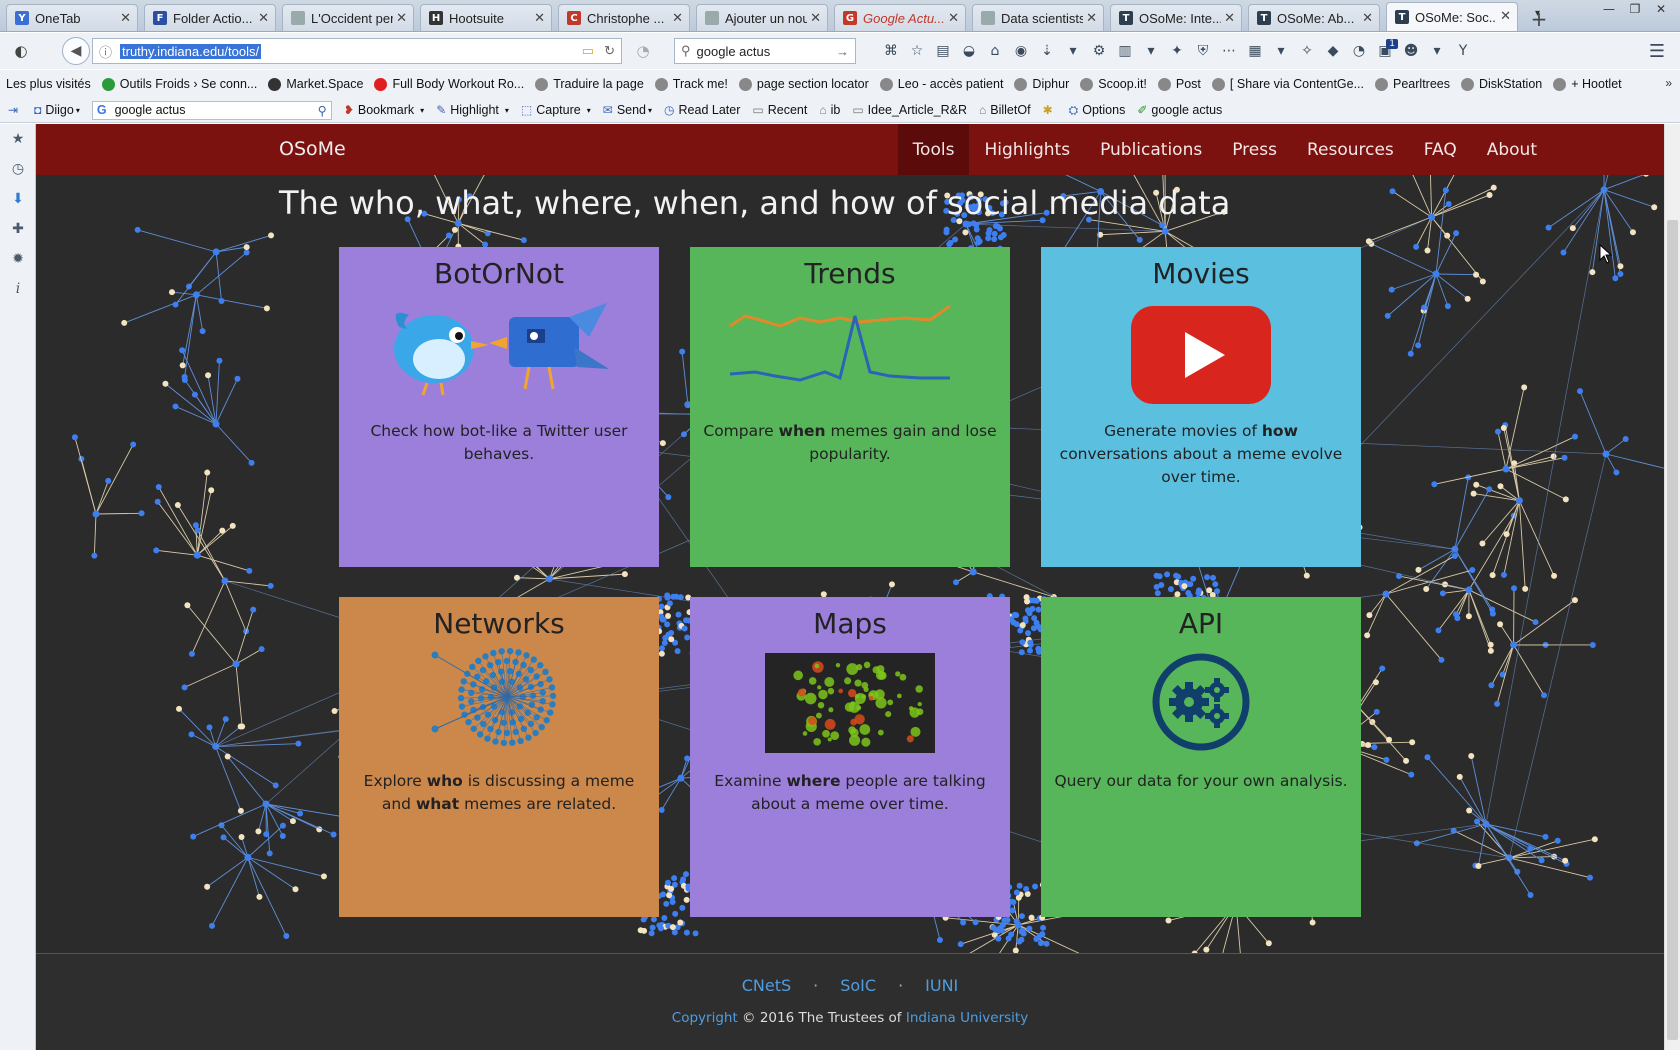 The width and height of the screenshot is (1680, 1050). Describe the element at coordinates (1179, 110) in the screenshot. I see `diigo-search-text: ✐ google actus` at that location.